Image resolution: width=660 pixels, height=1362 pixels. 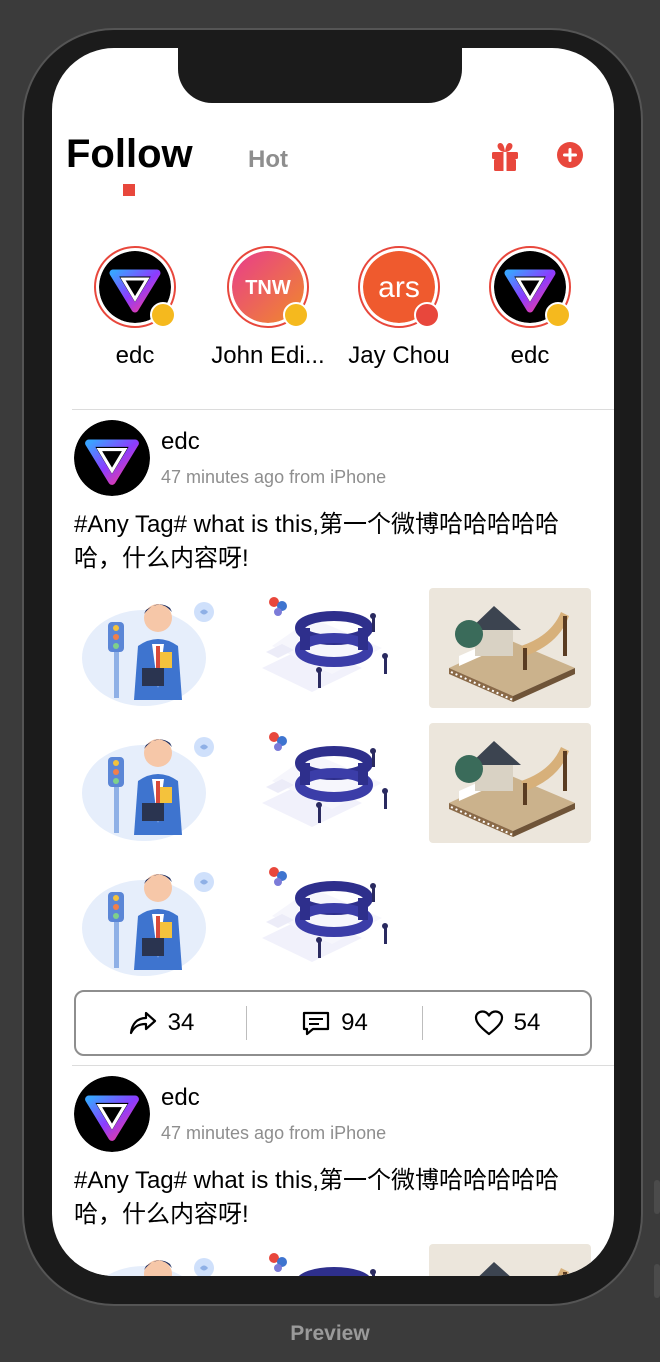 I want to click on device-notch, so click(x=320, y=74).